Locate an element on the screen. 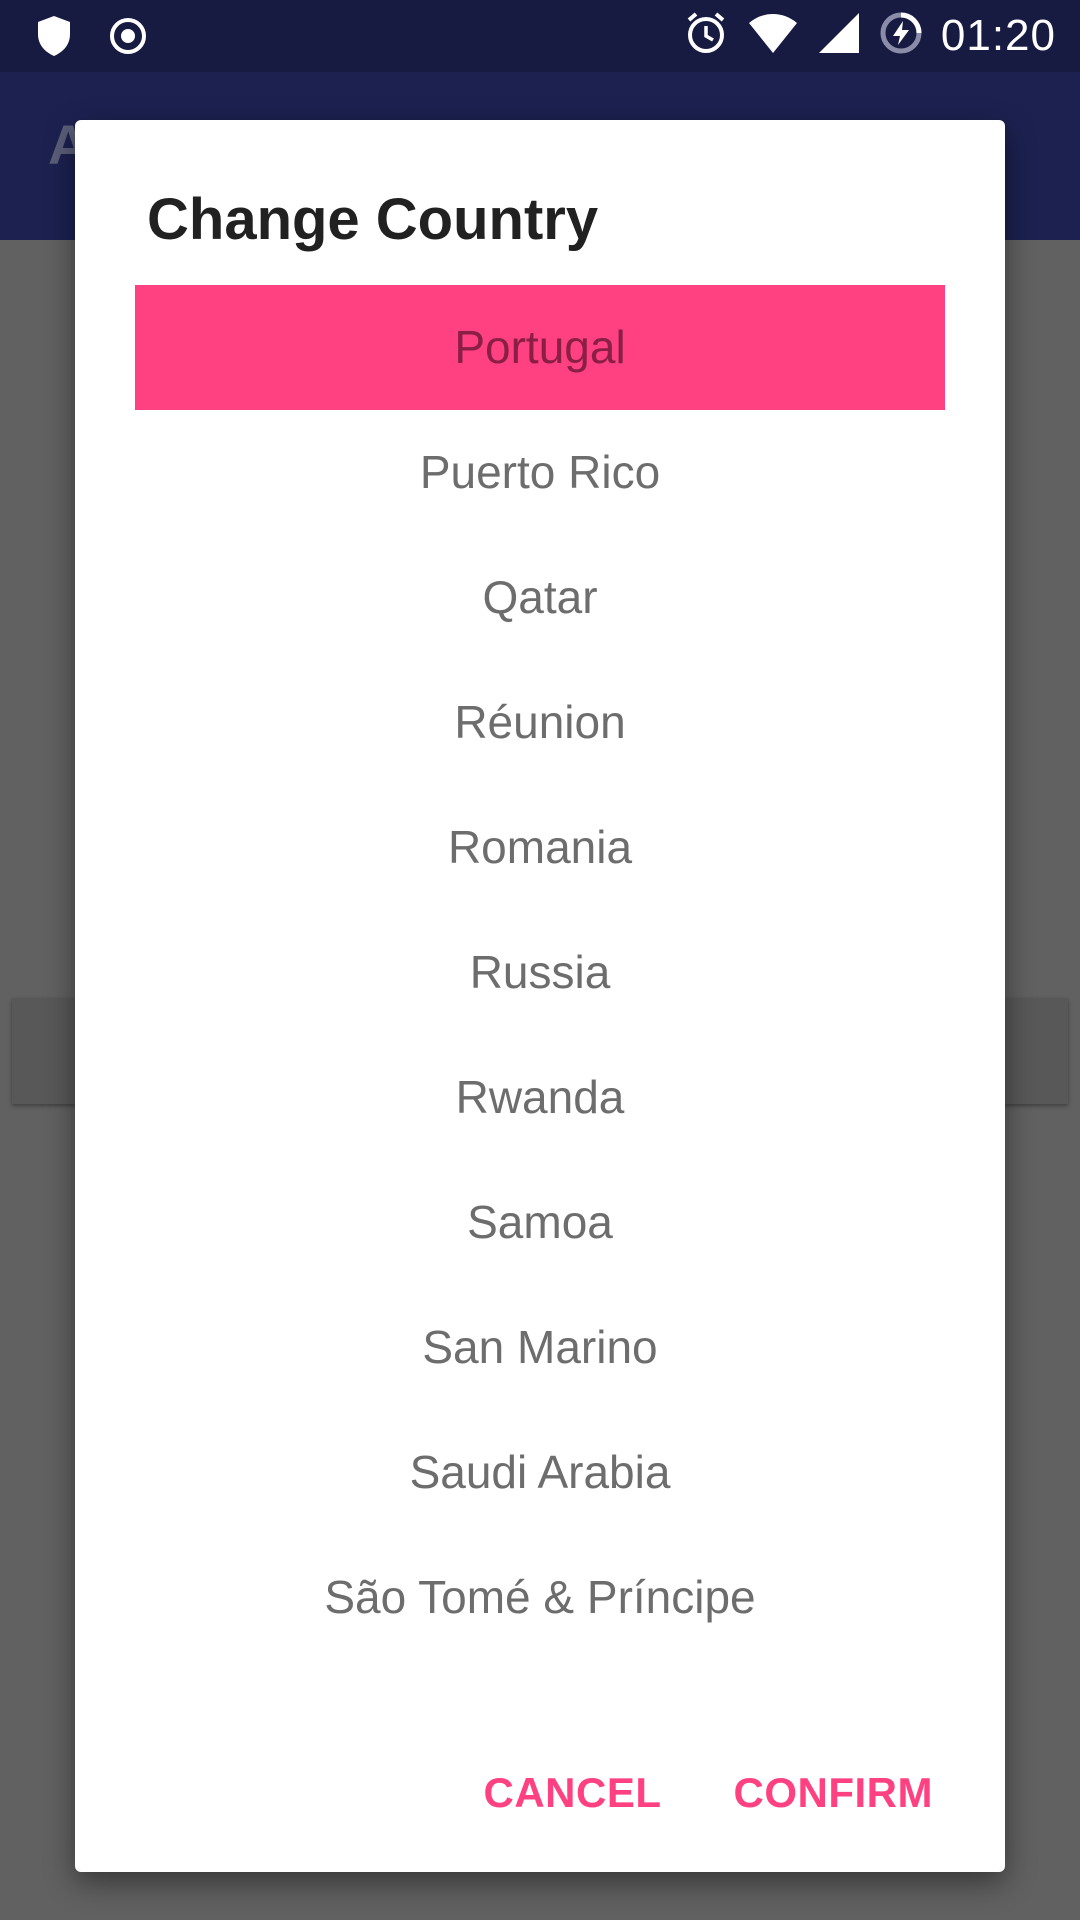 This screenshot has height=1920, width=1080. status-bar: 01:20 is located at coordinates (540, 36).